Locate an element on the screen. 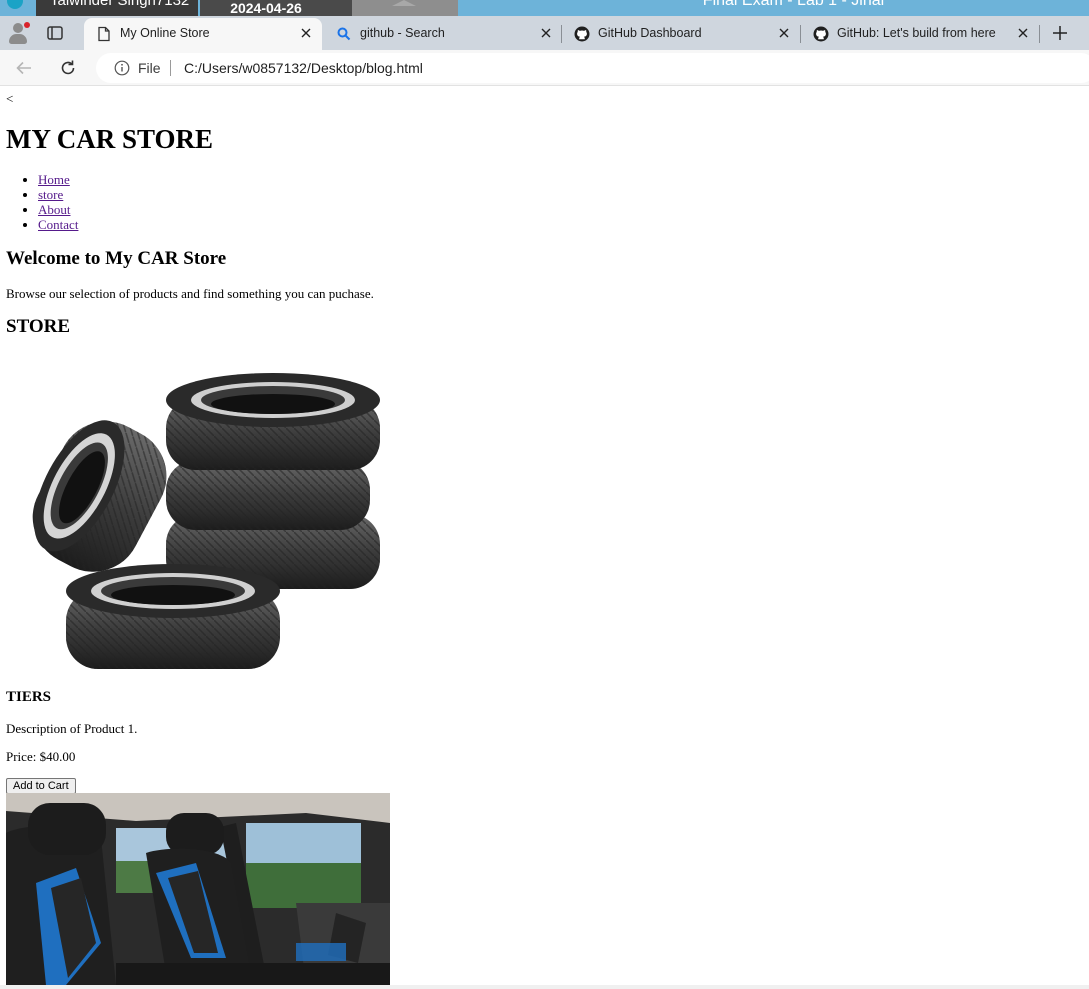 This screenshot has height=989, width=1089. system-tray-icon is located at coordinates (15, 4).